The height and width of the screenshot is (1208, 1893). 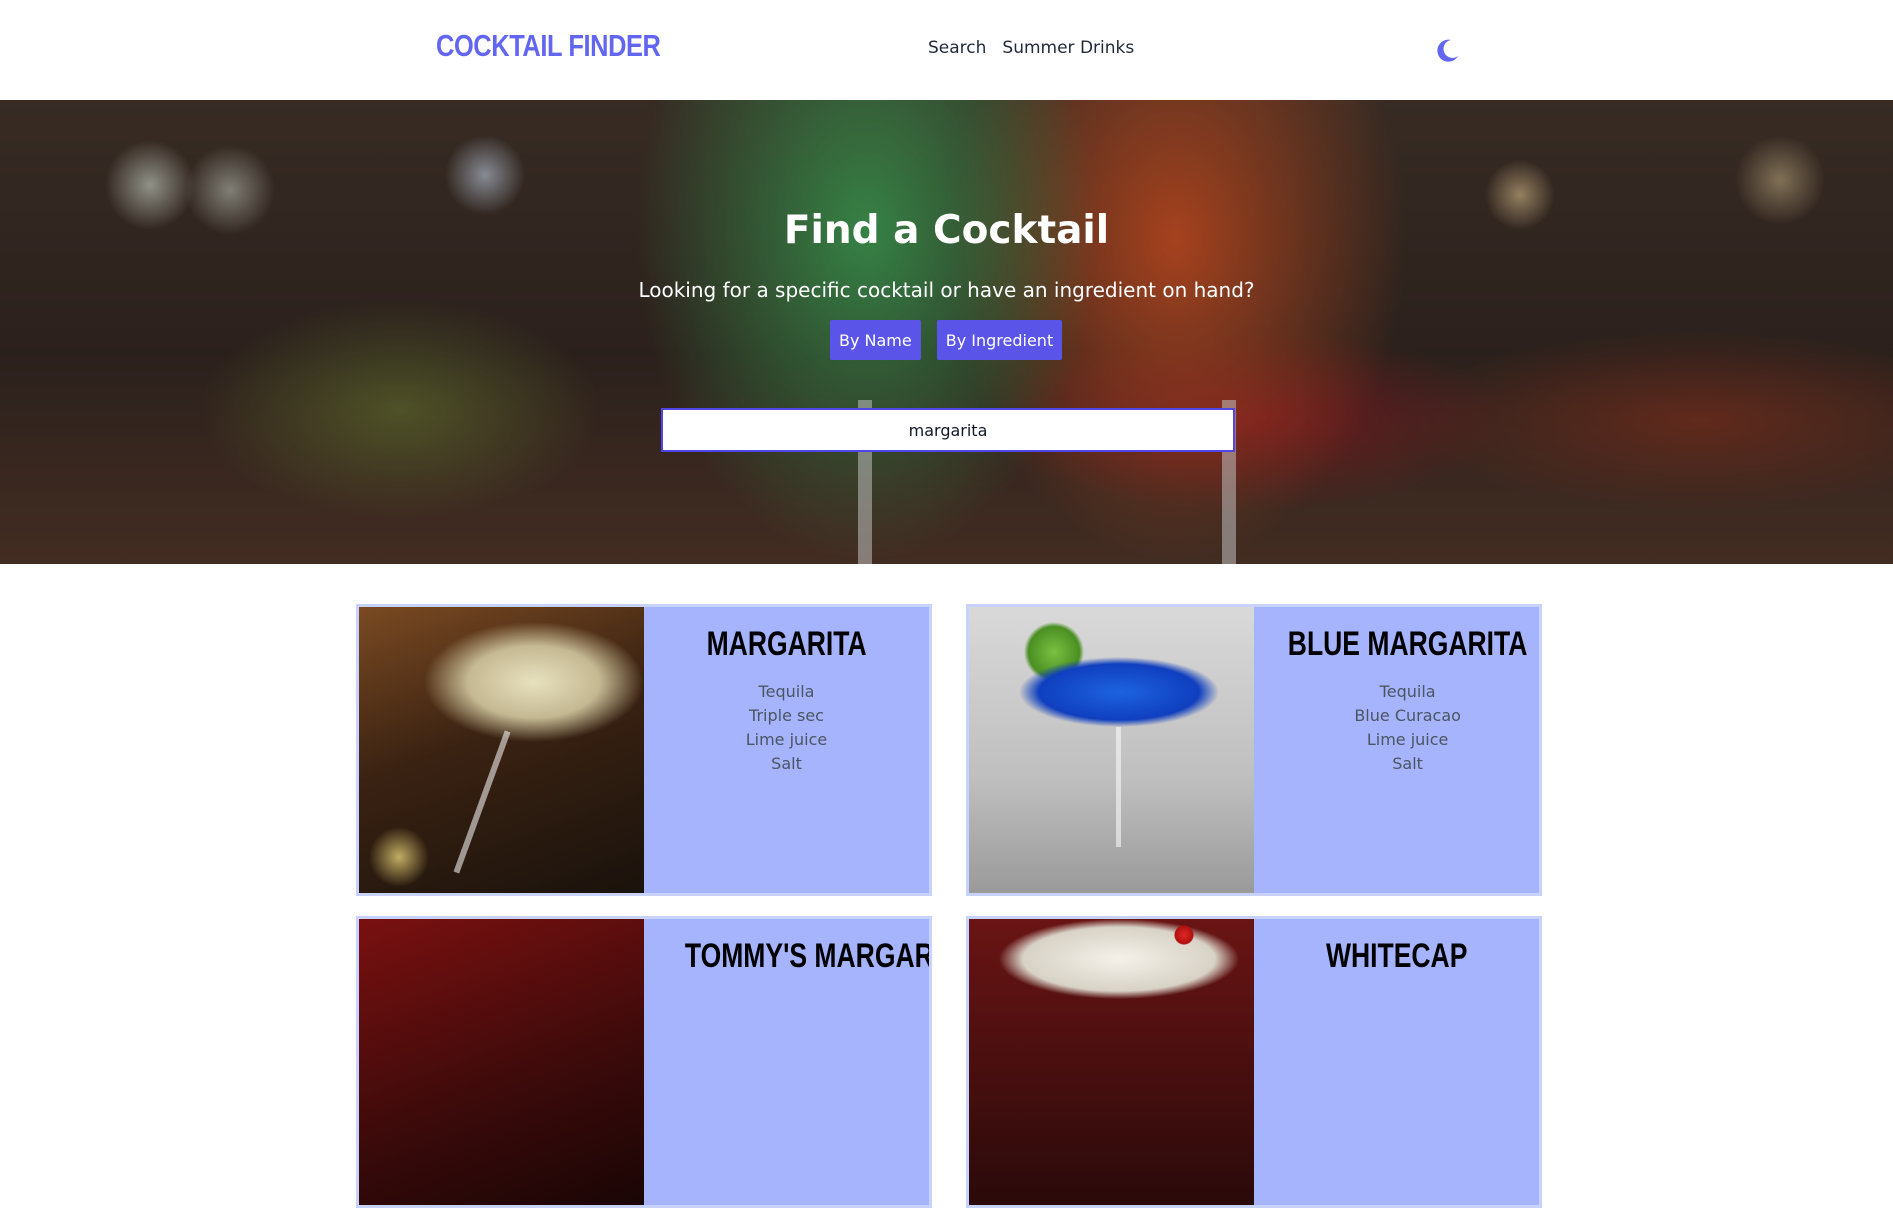 I want to click on theme-toggle-button, so click(x=1447, y=50).